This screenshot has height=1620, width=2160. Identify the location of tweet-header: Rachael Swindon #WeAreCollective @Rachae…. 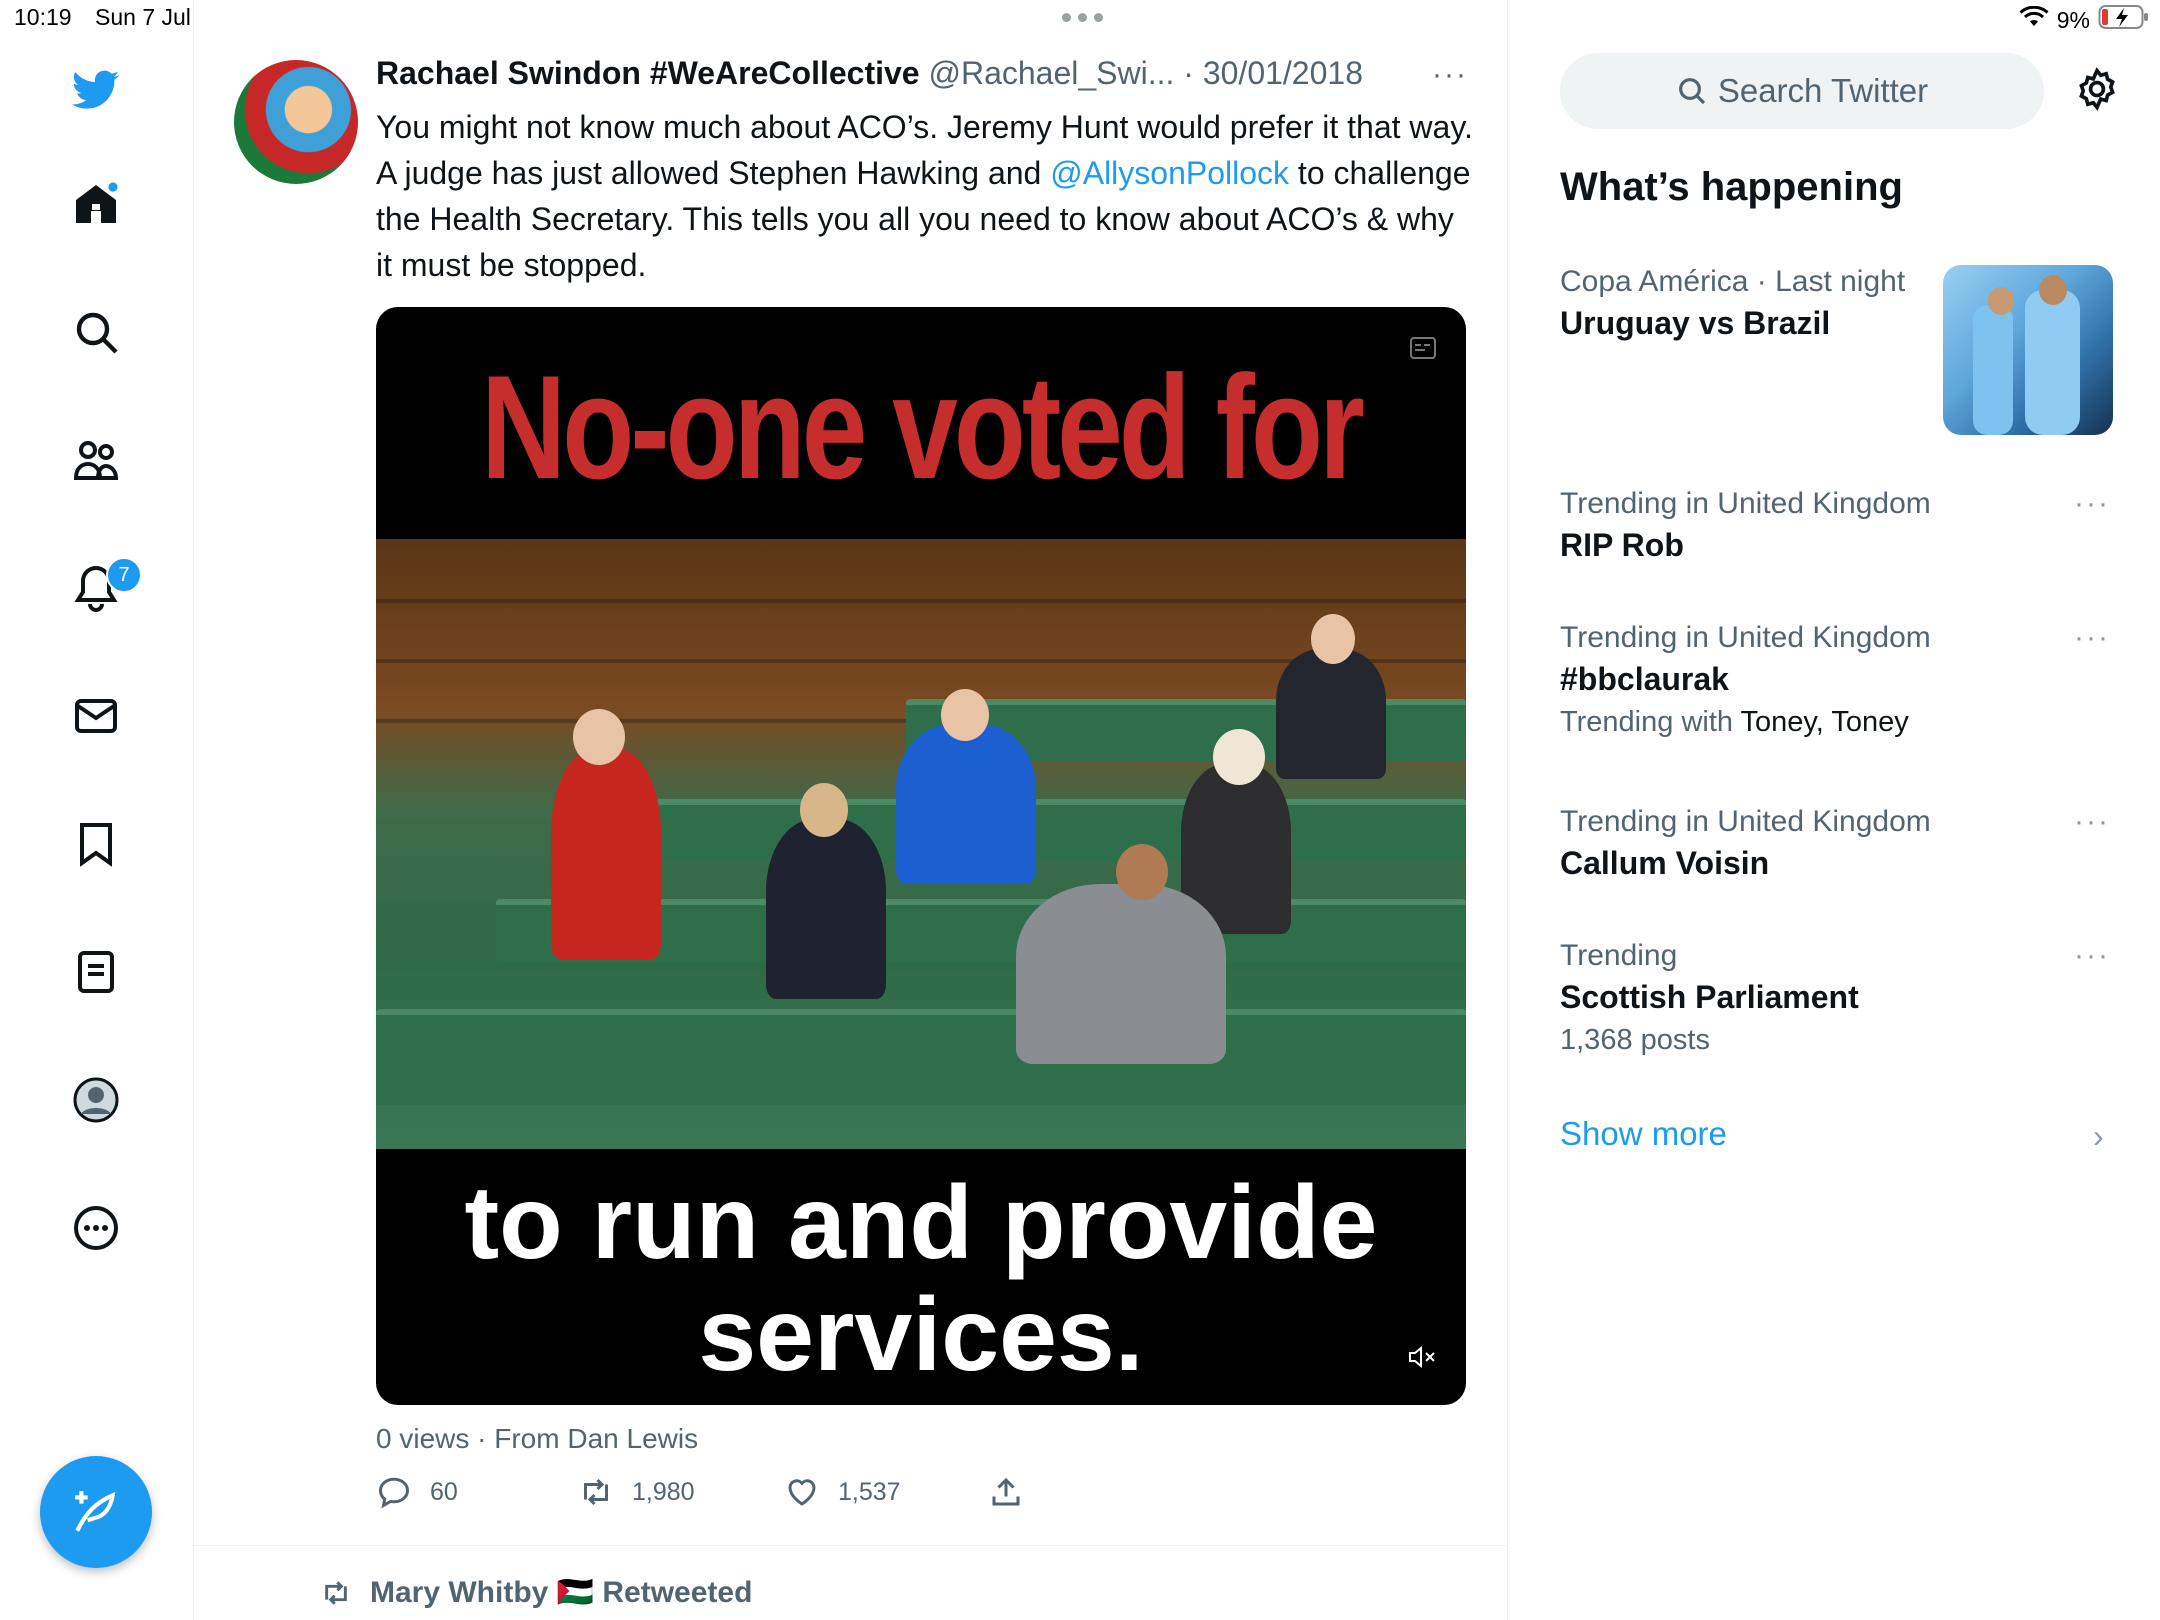
(869, 73).